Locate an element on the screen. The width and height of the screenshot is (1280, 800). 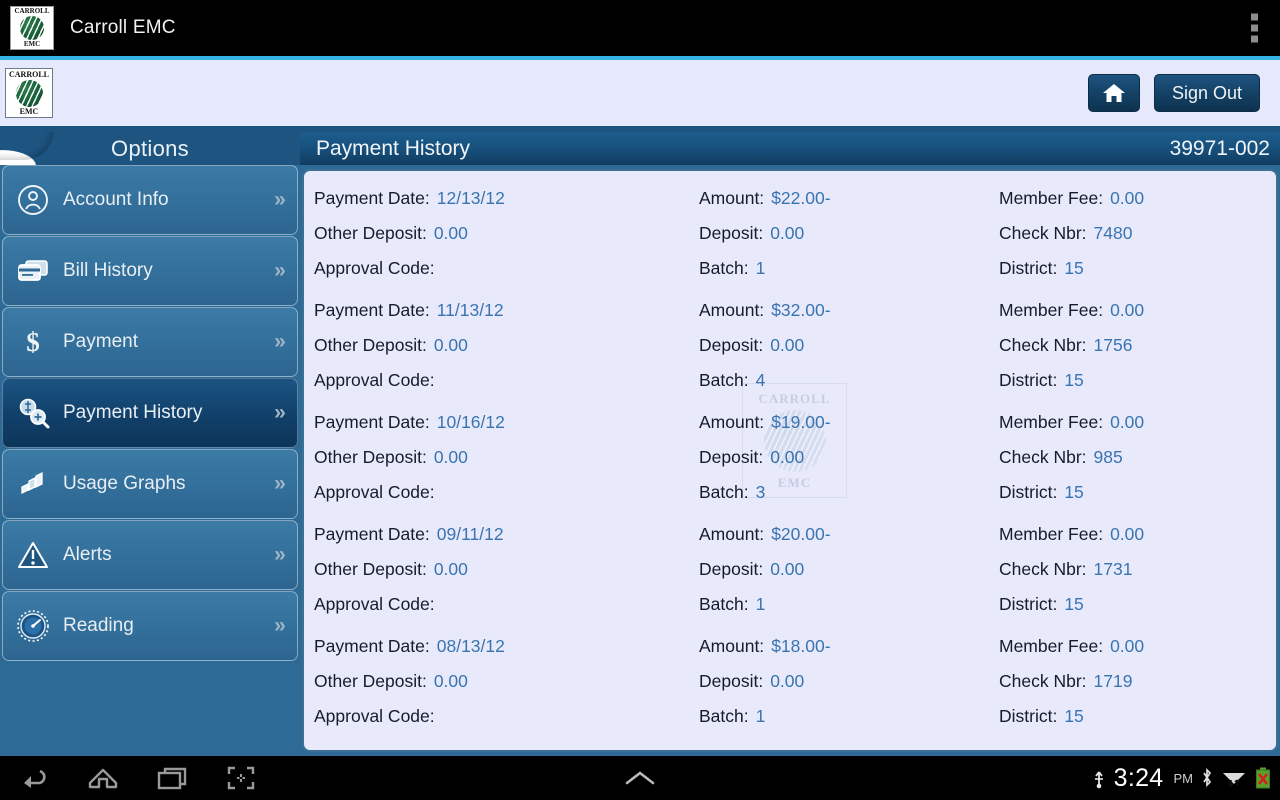
recent-apps-icon is located at coordinates (173, 778).